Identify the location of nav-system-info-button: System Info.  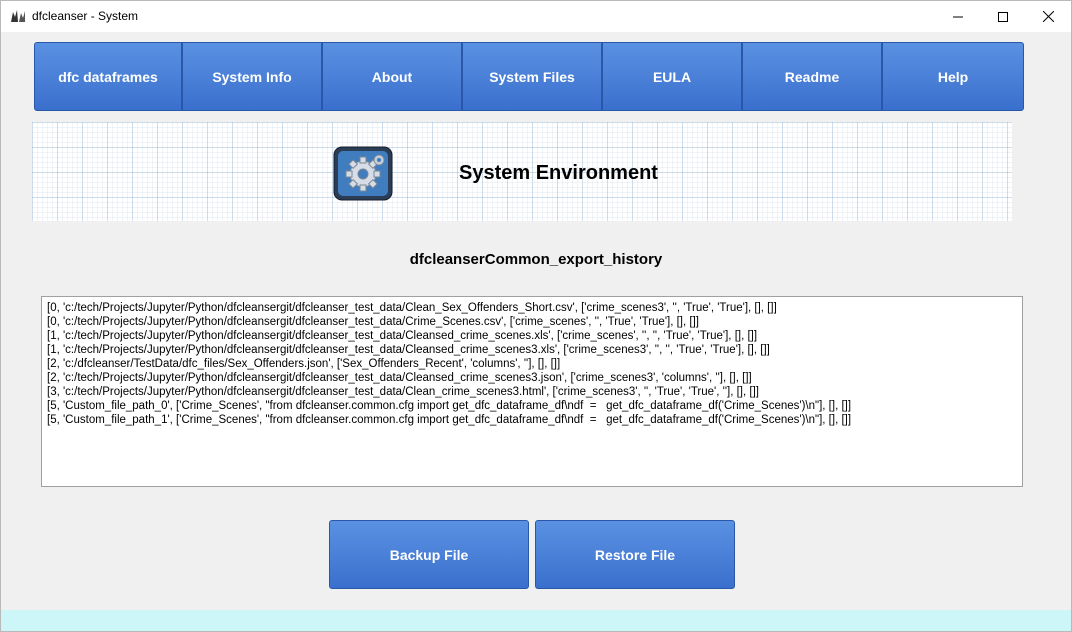
(252, 76).